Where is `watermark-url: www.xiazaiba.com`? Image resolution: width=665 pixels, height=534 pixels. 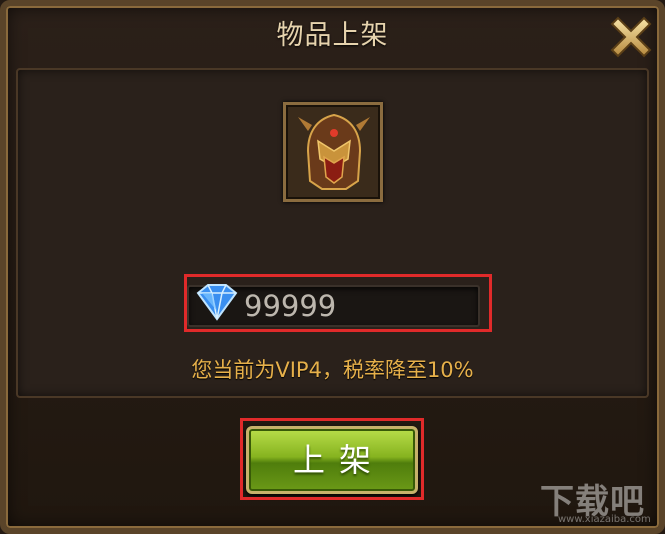
watermark-url: www.xiazaiba.com is located at coordinates (604, 519).